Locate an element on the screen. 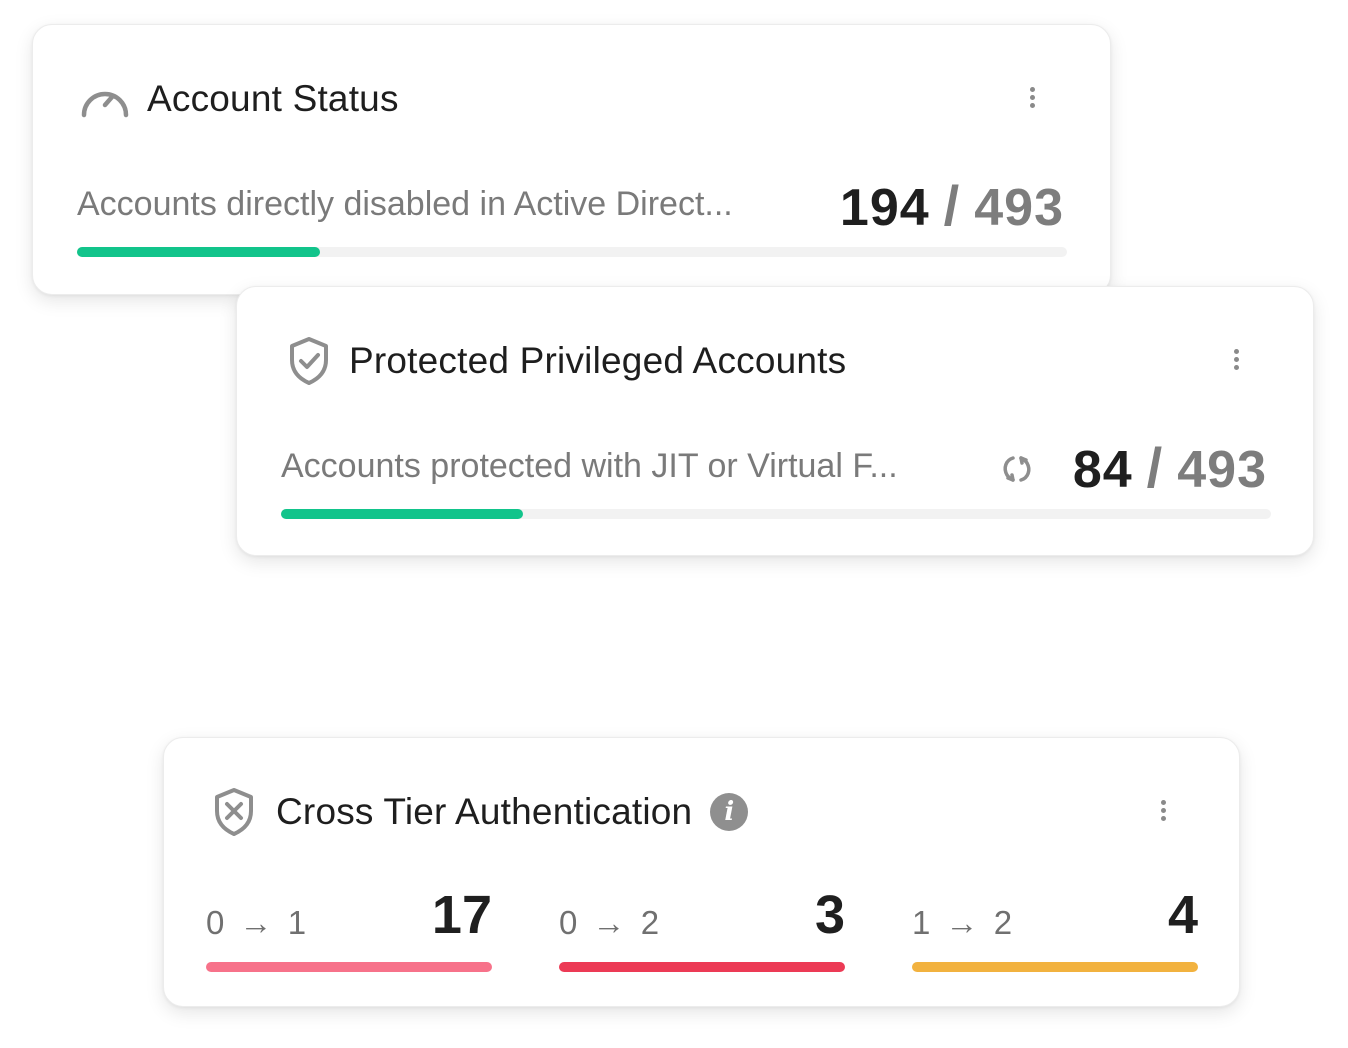 The width and height of the screenshot is (1348, 1048). tier-label: 1 → 2 is located at coordinates (962, 922).